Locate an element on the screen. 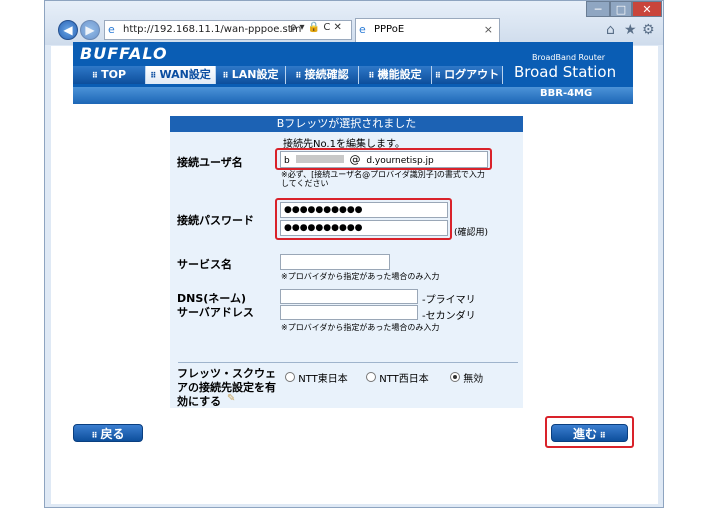  next-highlight-box is located at coordinates (589, 432).